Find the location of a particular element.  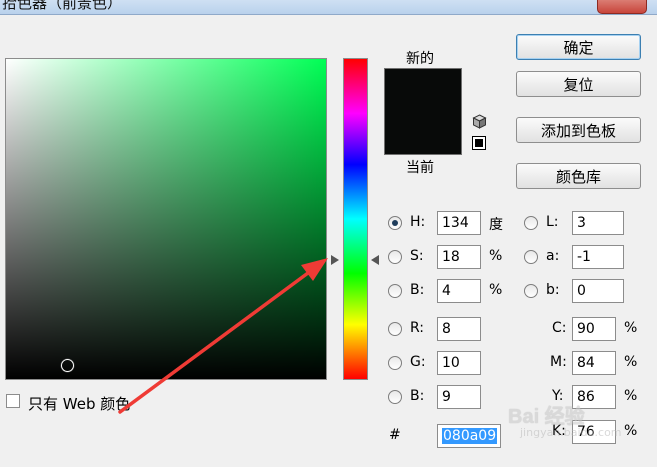

black-unit: % is located at coordinates (631, 431).